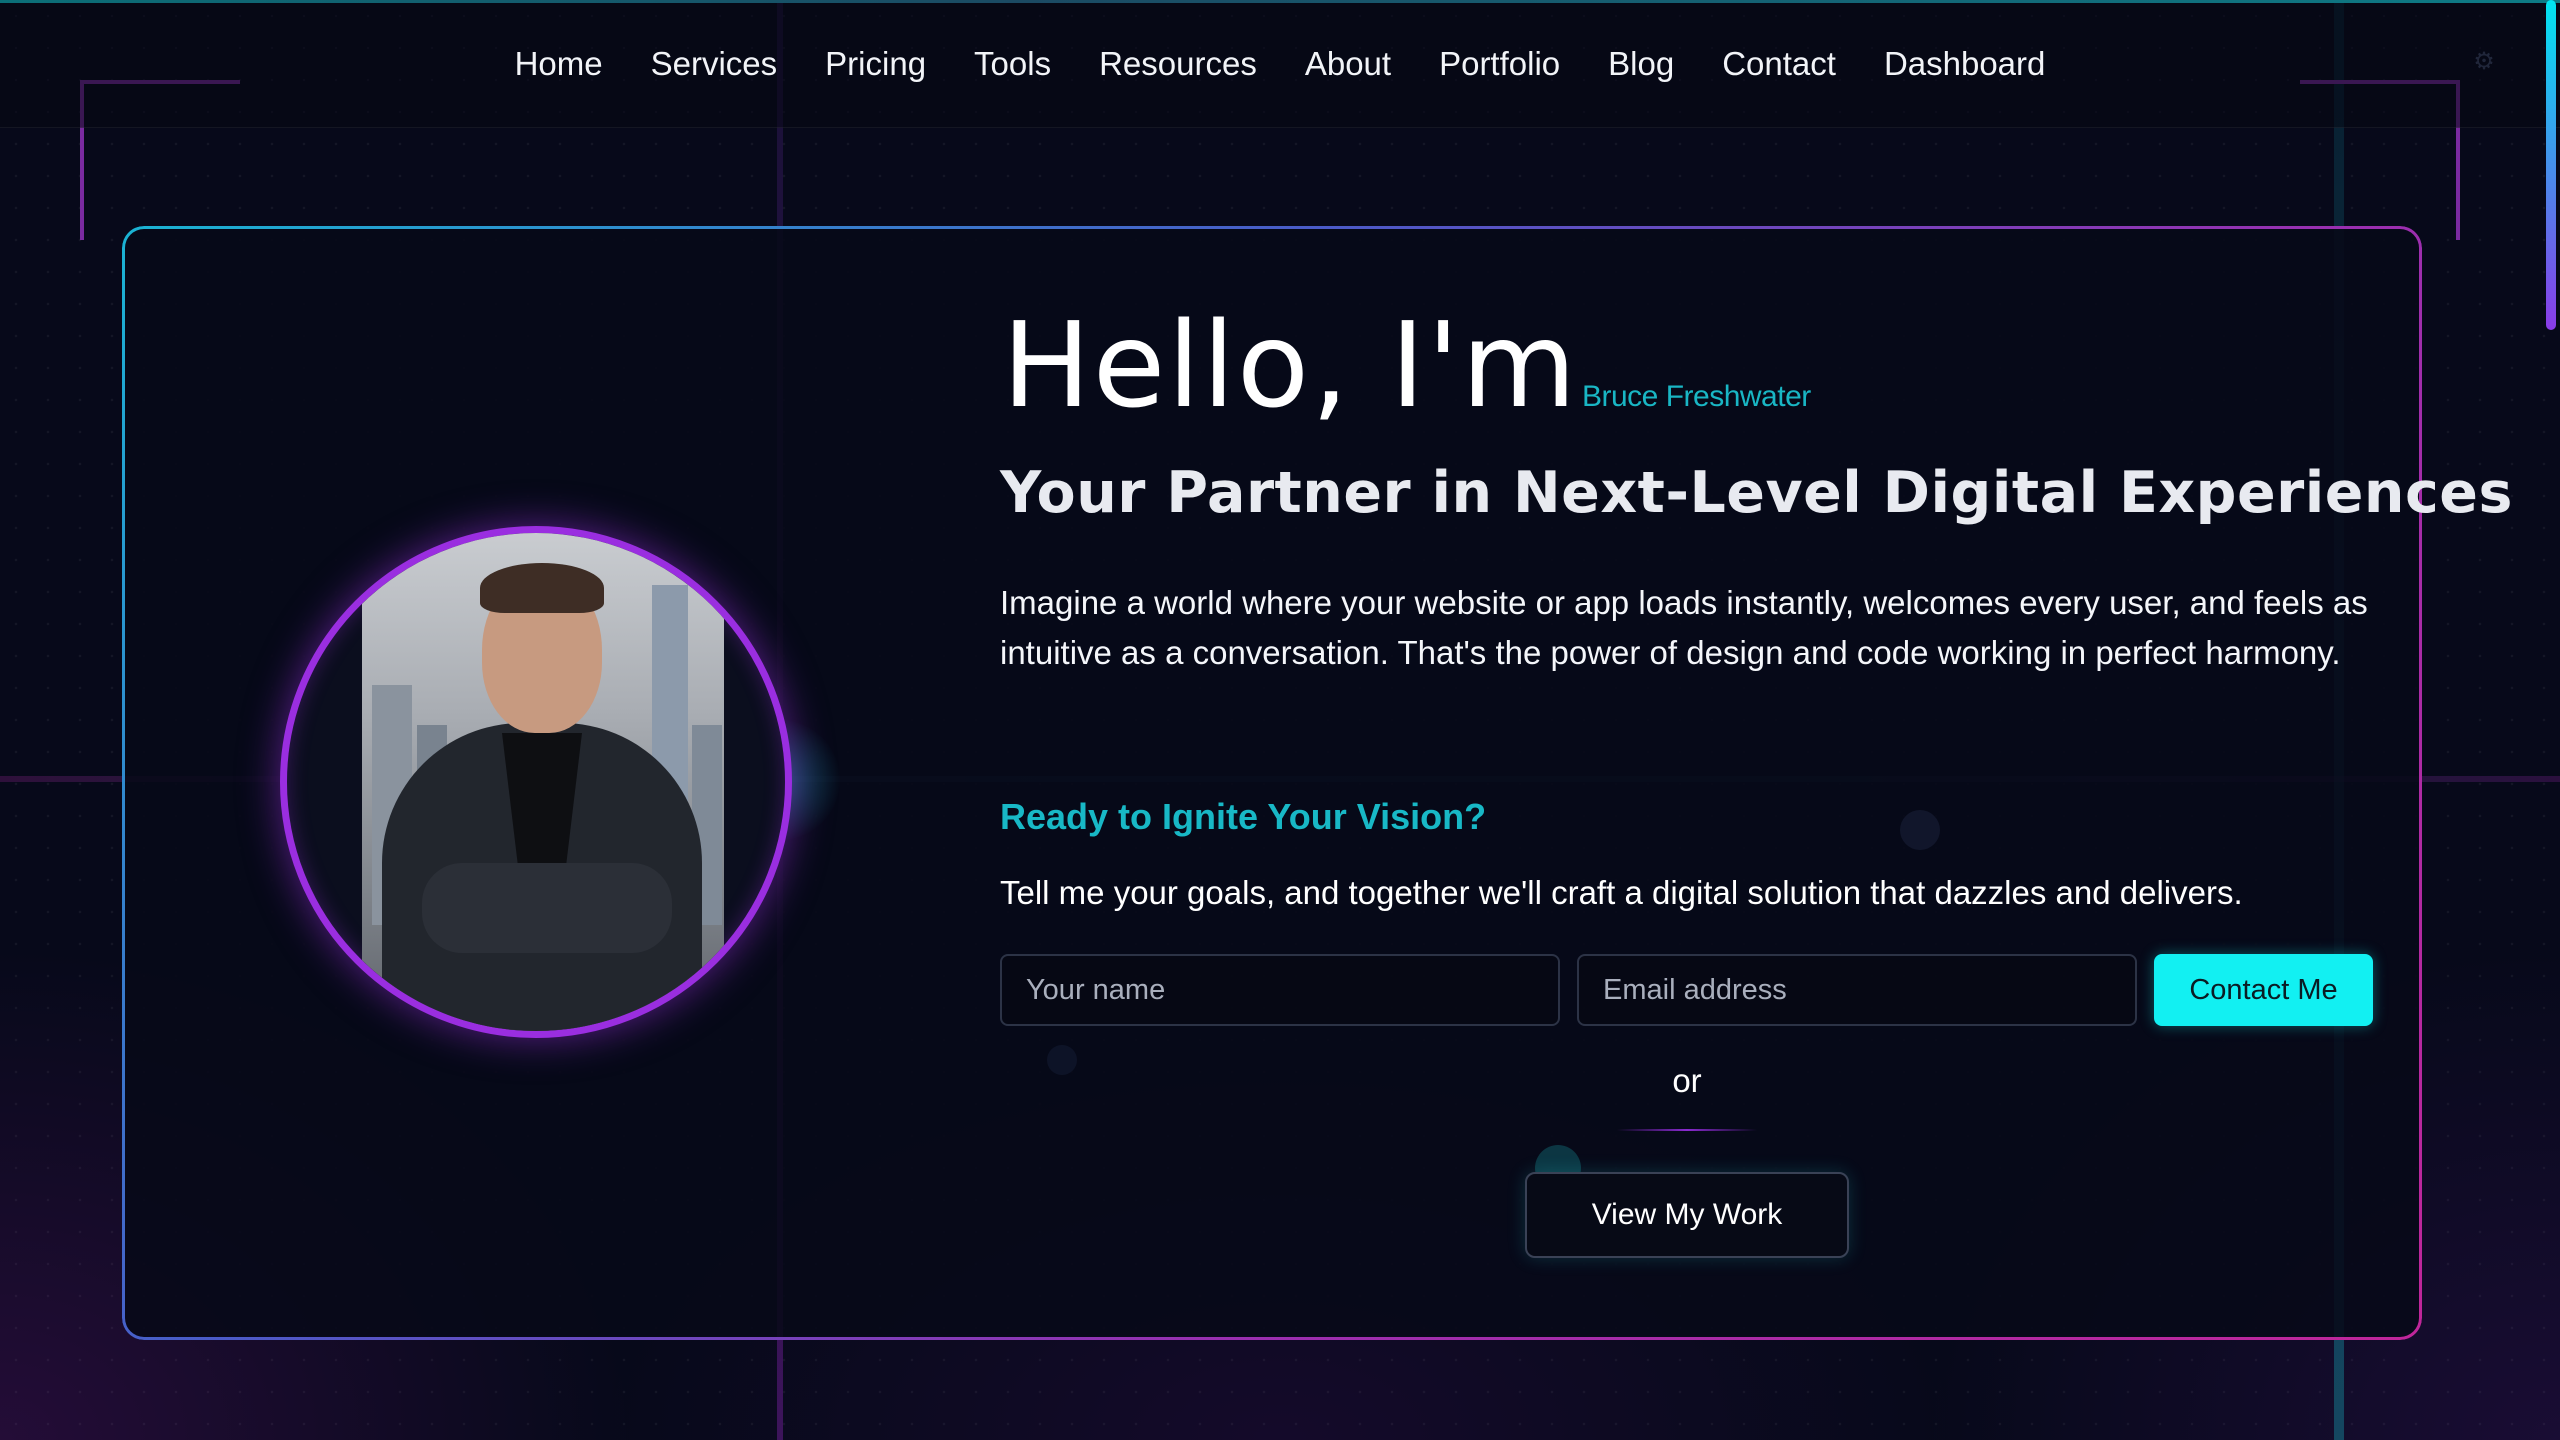  What do you see at coordinates (1687, 1130) in the screenshot?
I see `separator-line` at bounding box center [1687, 1130].